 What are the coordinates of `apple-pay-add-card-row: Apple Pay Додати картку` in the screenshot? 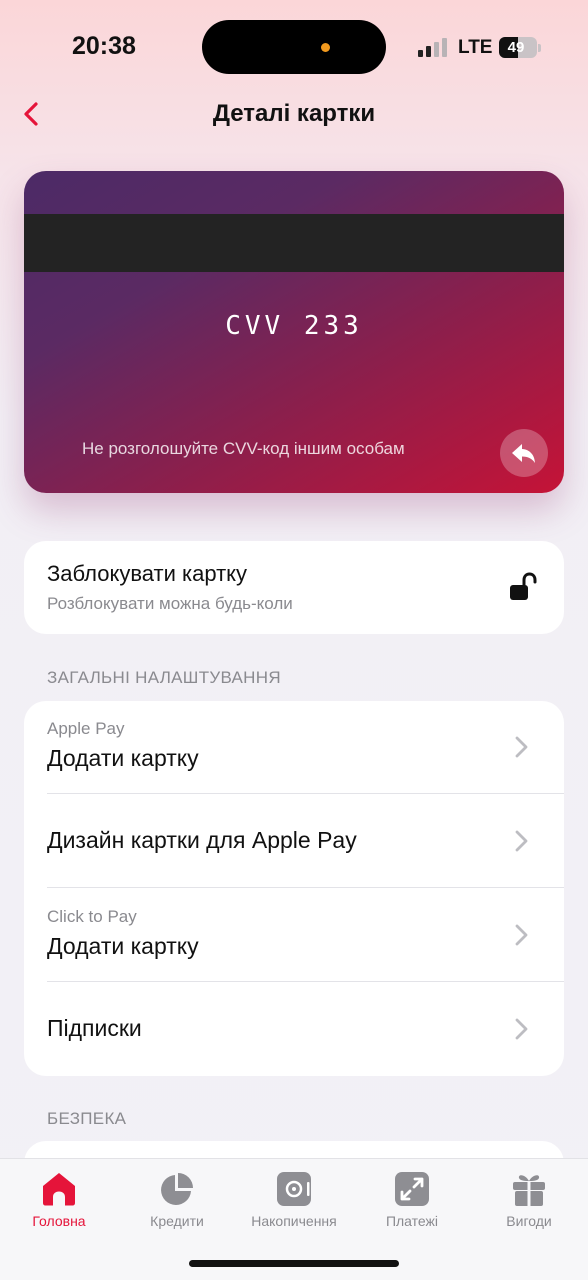 It's located at (294, 747).